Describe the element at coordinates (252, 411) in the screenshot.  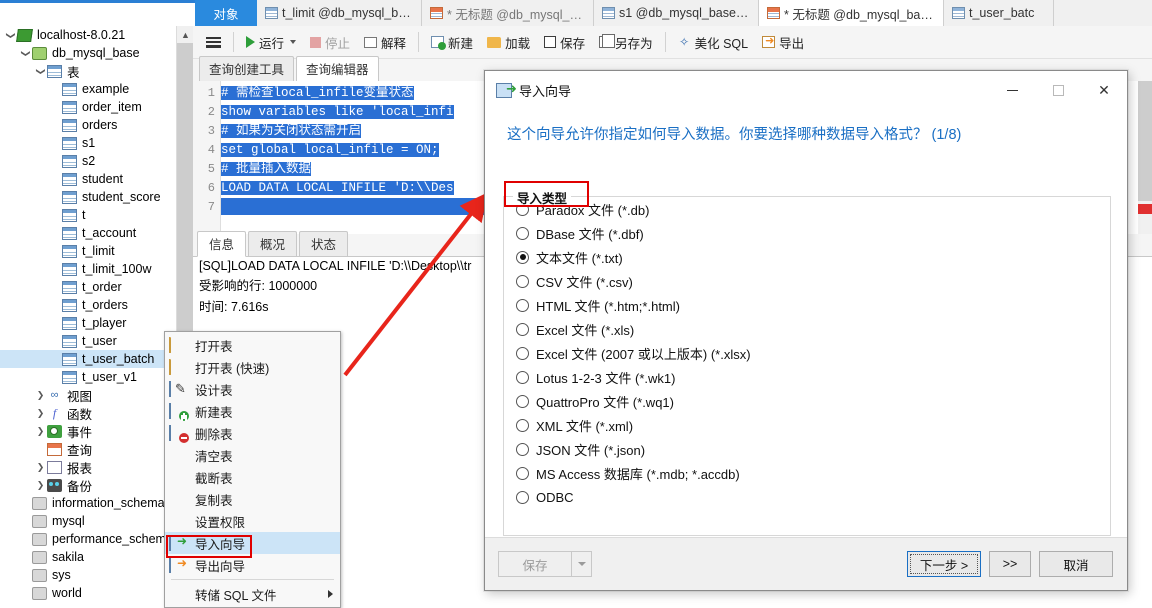
I see `menu-item-3: 新建表` at that location.